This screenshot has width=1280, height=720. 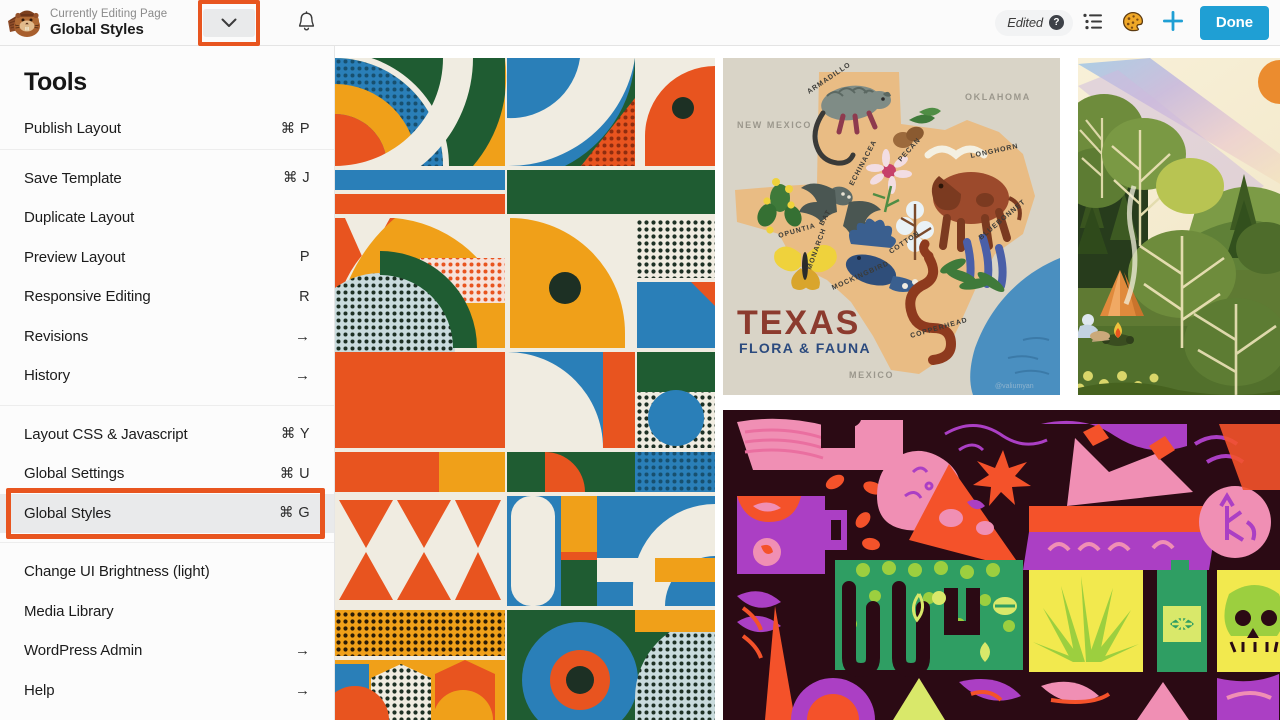 What do you see at coordinates (74, 474) in the screenshot?
I see `menu-item-label: Global Settings` at bounding box center [74, 474].